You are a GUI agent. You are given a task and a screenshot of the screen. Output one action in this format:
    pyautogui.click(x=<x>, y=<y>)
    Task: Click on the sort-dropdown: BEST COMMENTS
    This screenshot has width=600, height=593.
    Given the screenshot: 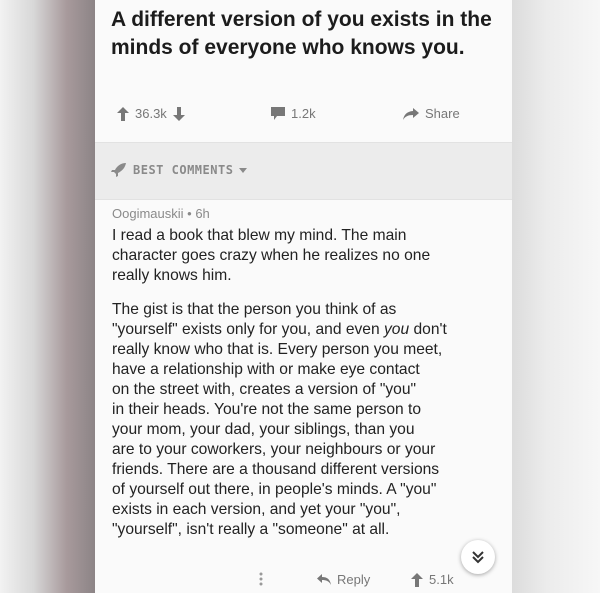 What is the action you would take?
    pyautogui.click(x=179, y=170)
    